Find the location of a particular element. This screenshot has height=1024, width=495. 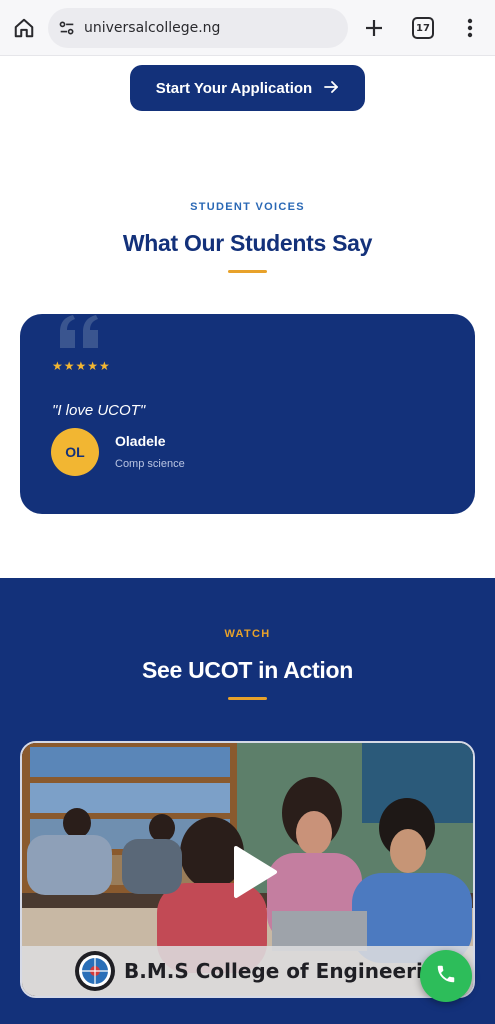

phone-icon is located at coordinates (446, 976).